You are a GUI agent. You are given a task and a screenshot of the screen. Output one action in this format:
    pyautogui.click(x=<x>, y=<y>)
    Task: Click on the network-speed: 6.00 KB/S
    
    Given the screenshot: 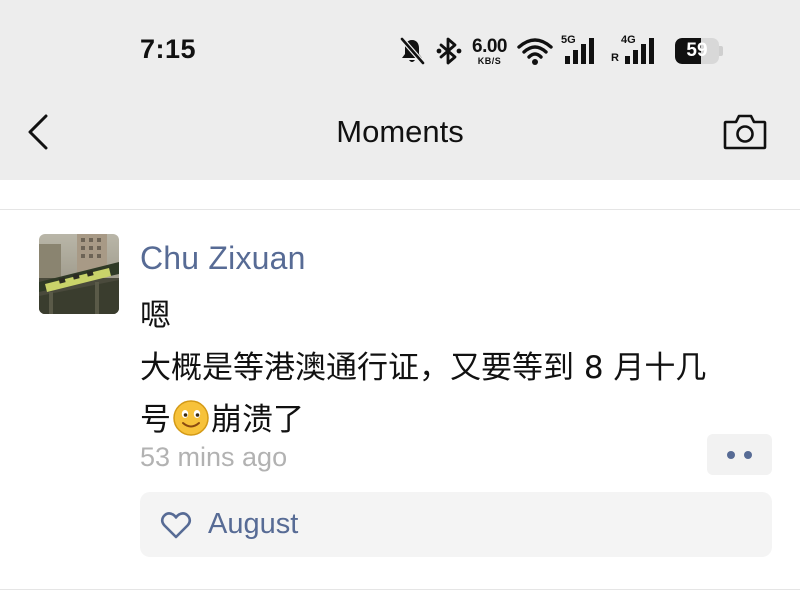 What is the action you would take?
    pyautogui.click(x=489, y=51)
    